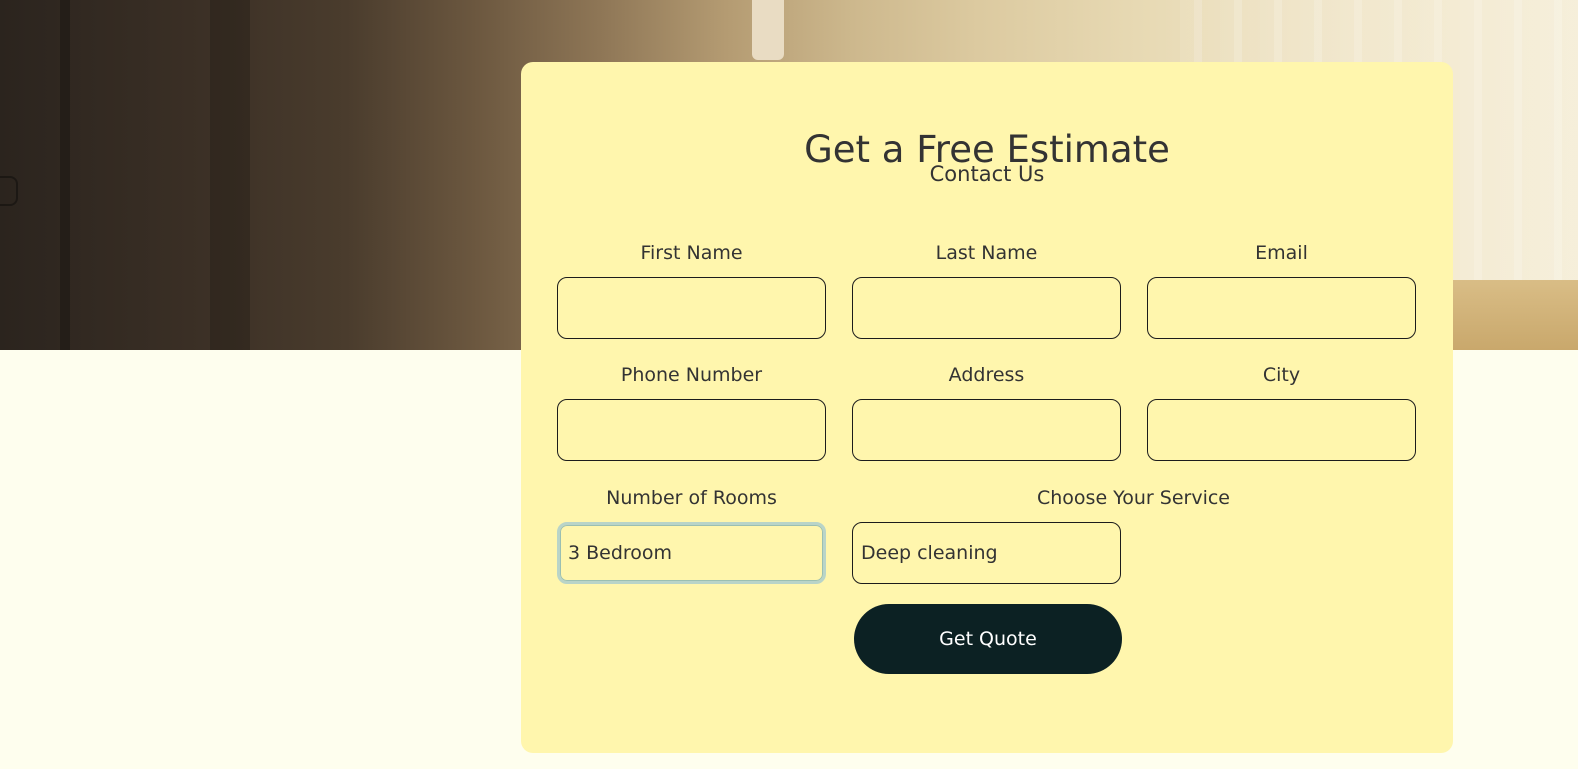 Image resolution: width=1578 pixels, height=769 pixels. I want to click on address-field: Address, so click(986, 412).